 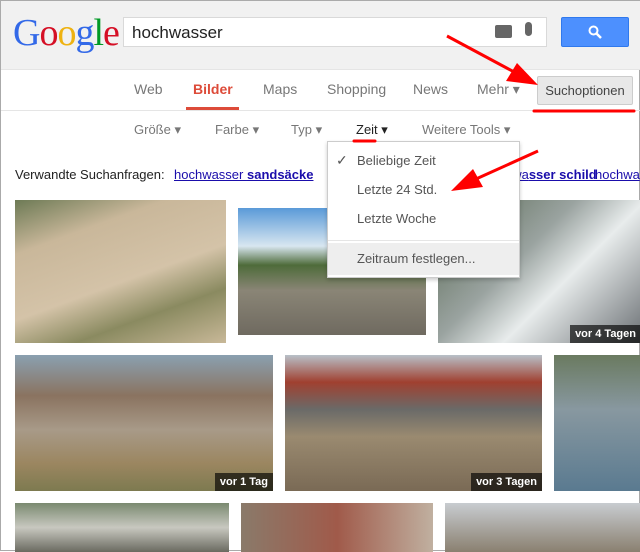 What do you see at coordinates (430, 89) in the screenshot?
I see `nav-news: News` at bounding box center [430, 89].